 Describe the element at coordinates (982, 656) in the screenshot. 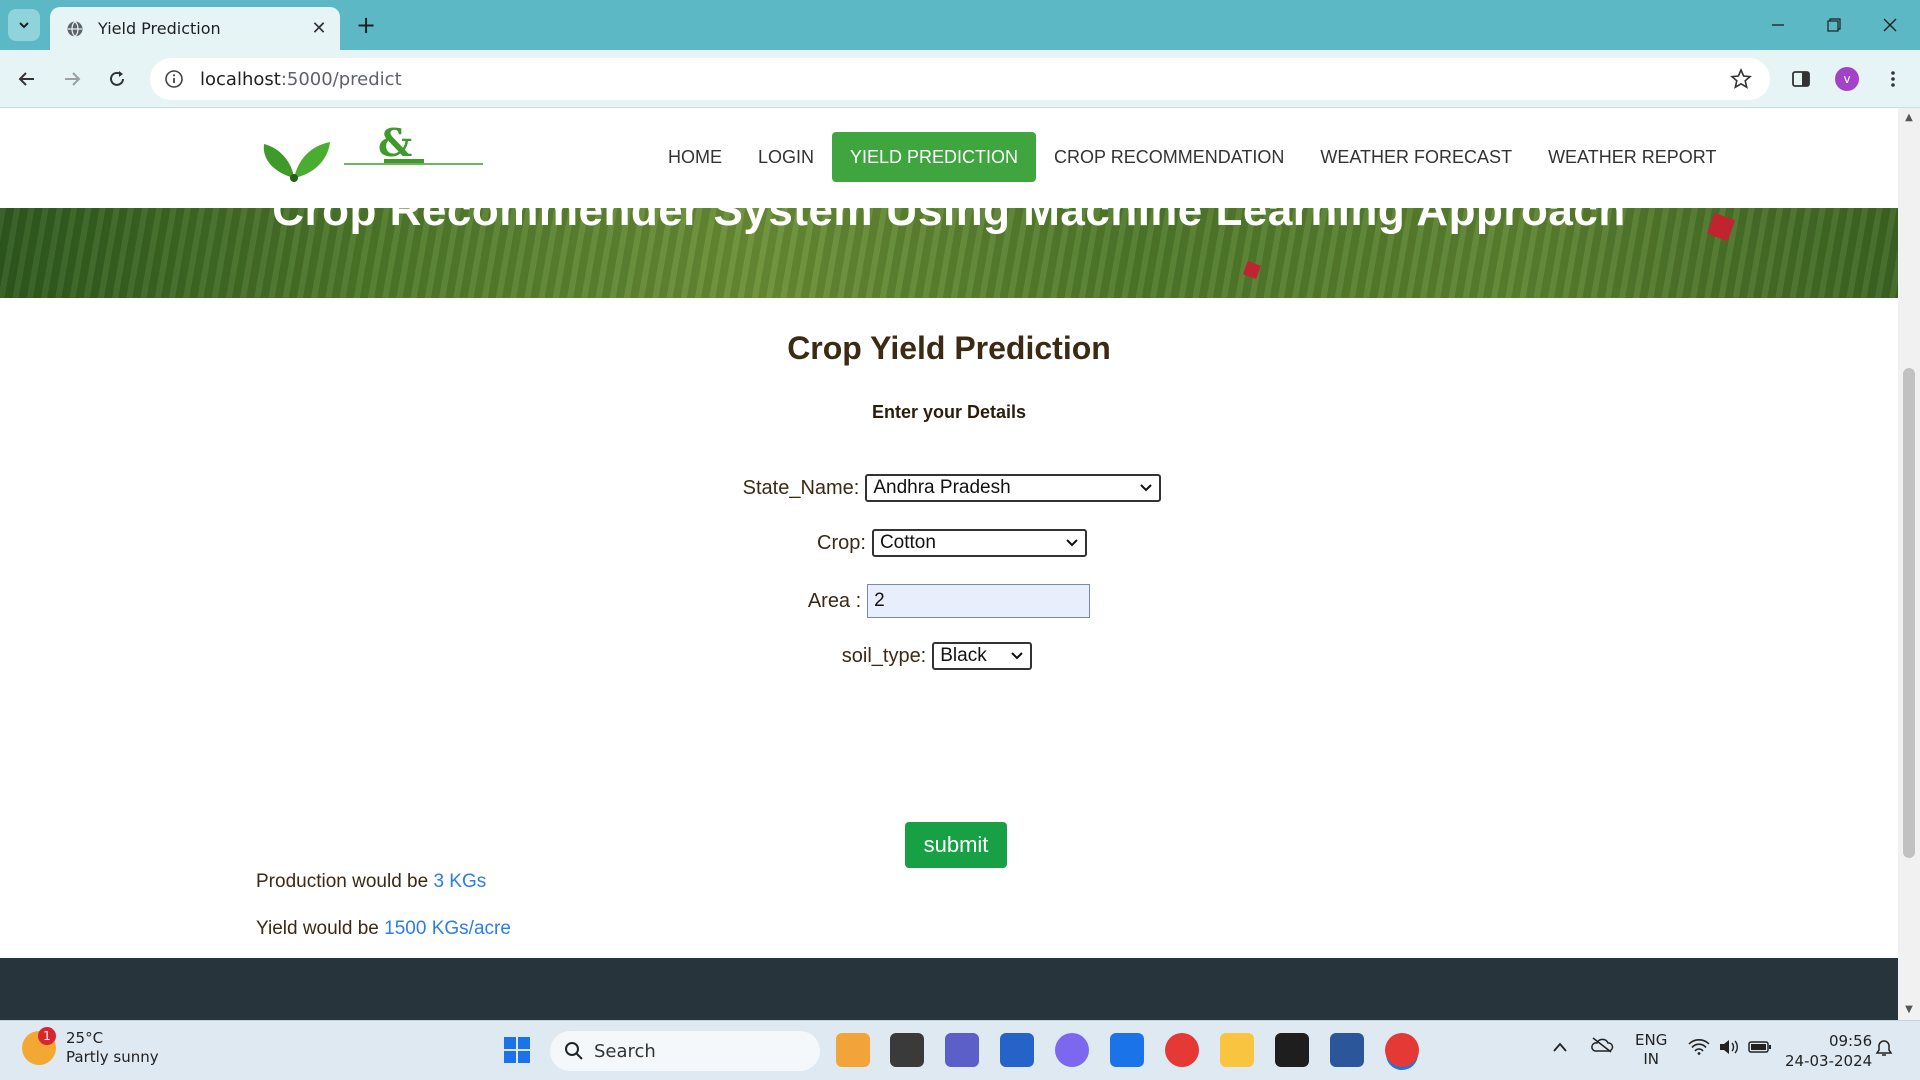

I see `soil-select: Black` at that location.